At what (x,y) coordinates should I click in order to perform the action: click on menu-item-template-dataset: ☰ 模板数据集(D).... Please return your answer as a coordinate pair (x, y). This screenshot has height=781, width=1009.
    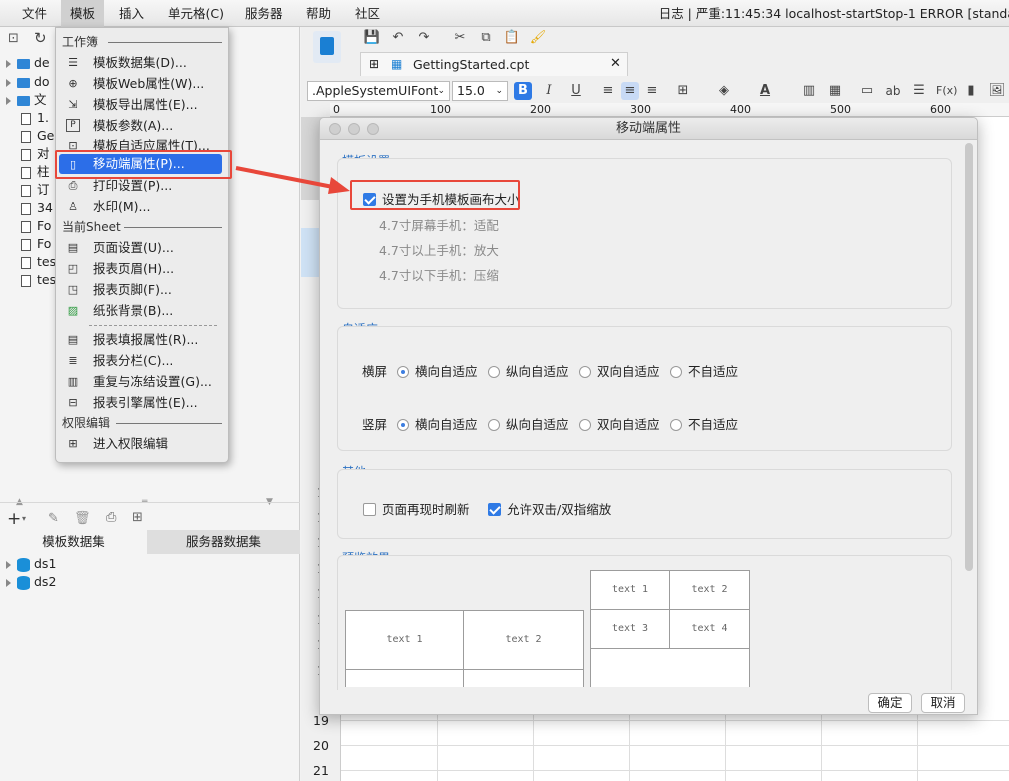
    Looking at the image, I should click on (143, 62).